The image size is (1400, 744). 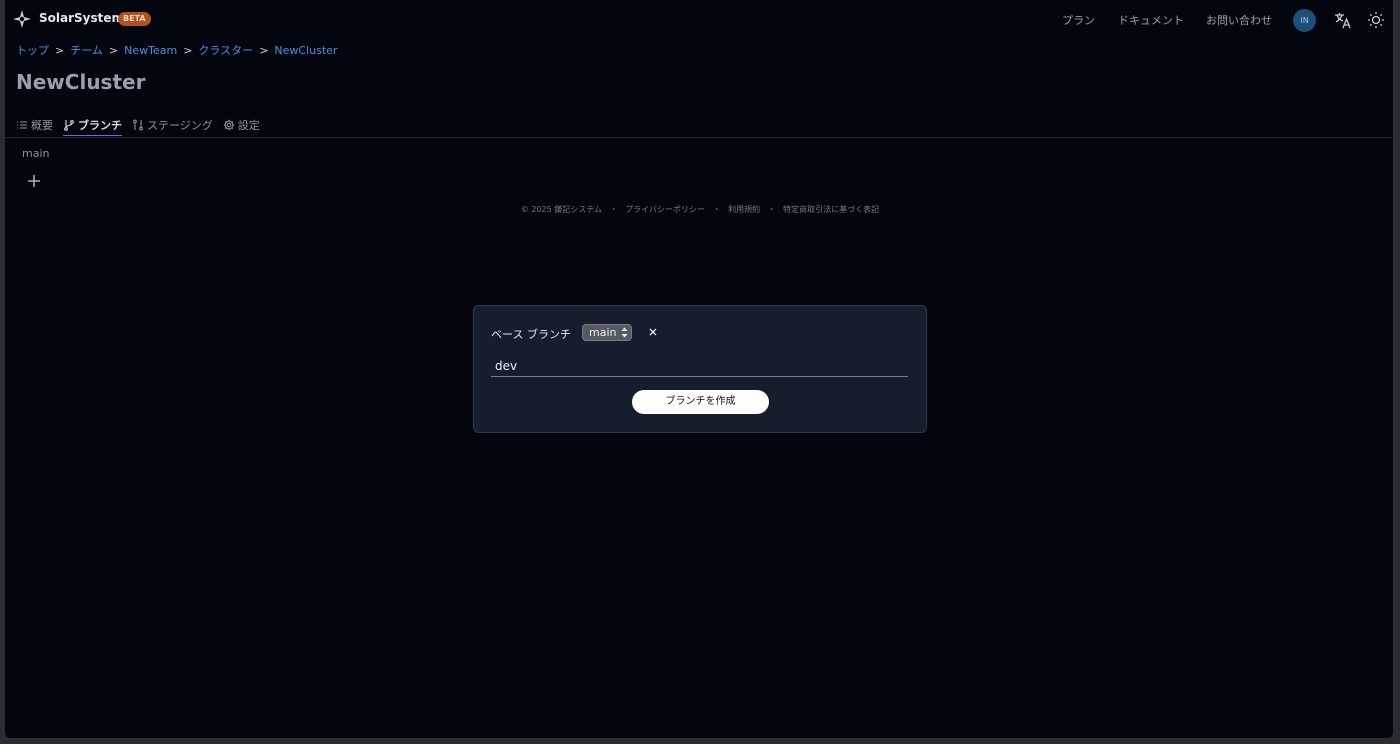 I want to click on tab-bar: 概要 ブランチ ステージング 設定, so click(x=138, y=125).